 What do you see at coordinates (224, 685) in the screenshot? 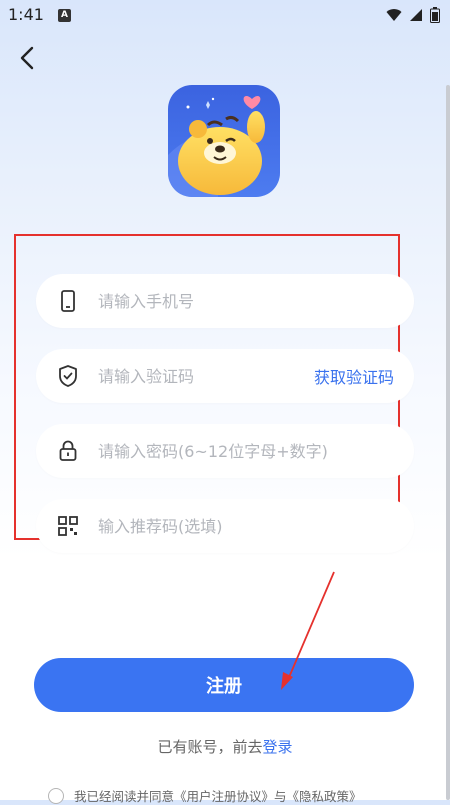
I see `register-button: 注册` at bounding box center [224, 685].